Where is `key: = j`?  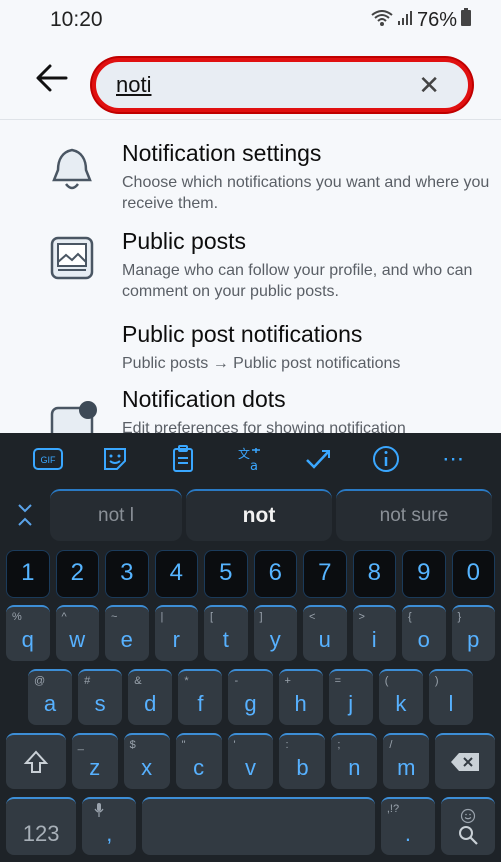 key: = j is located at coordinates (350, 697).